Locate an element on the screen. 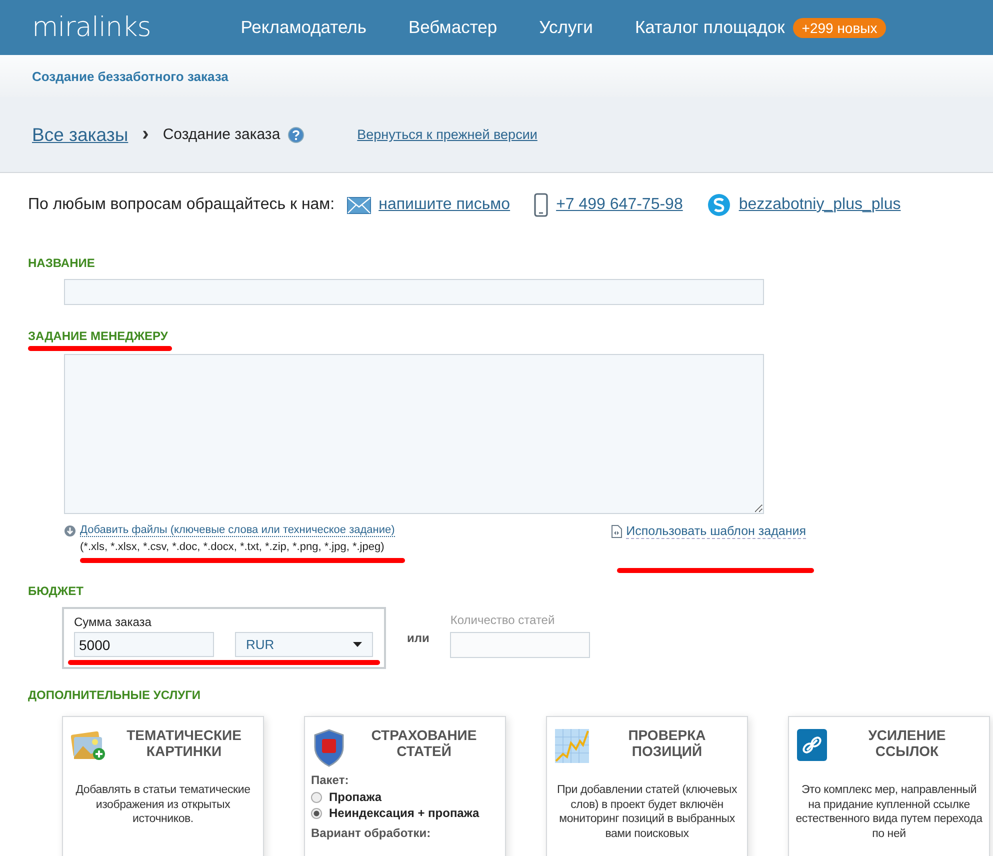 This screenshot has width=993, height=856. service-description: При добавлении статей (ключевых слов) в проект будет включён мониторинг позиций в выбранных вами поисковых is located at coordinates (647, 812).